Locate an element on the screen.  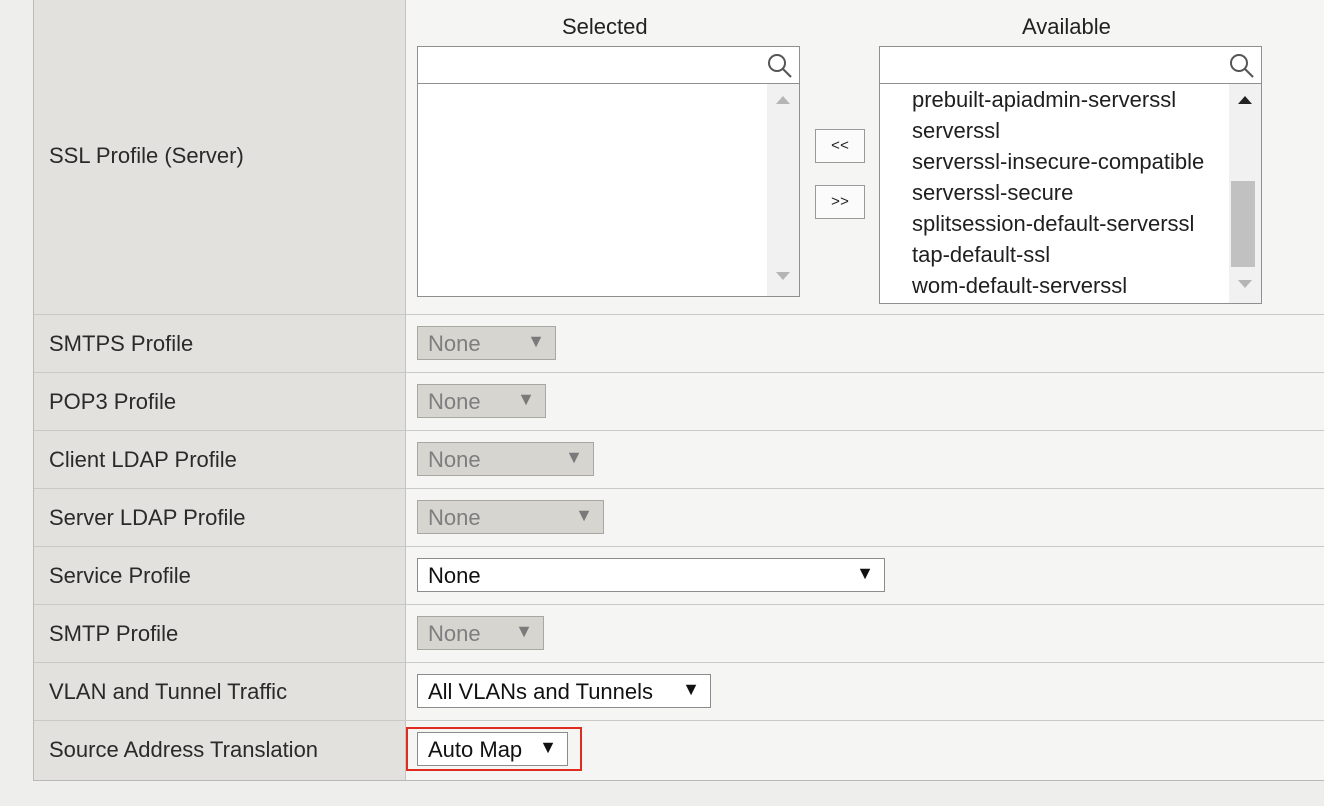
server-ldap-profile-value: None is located at coordinates (454, 517).